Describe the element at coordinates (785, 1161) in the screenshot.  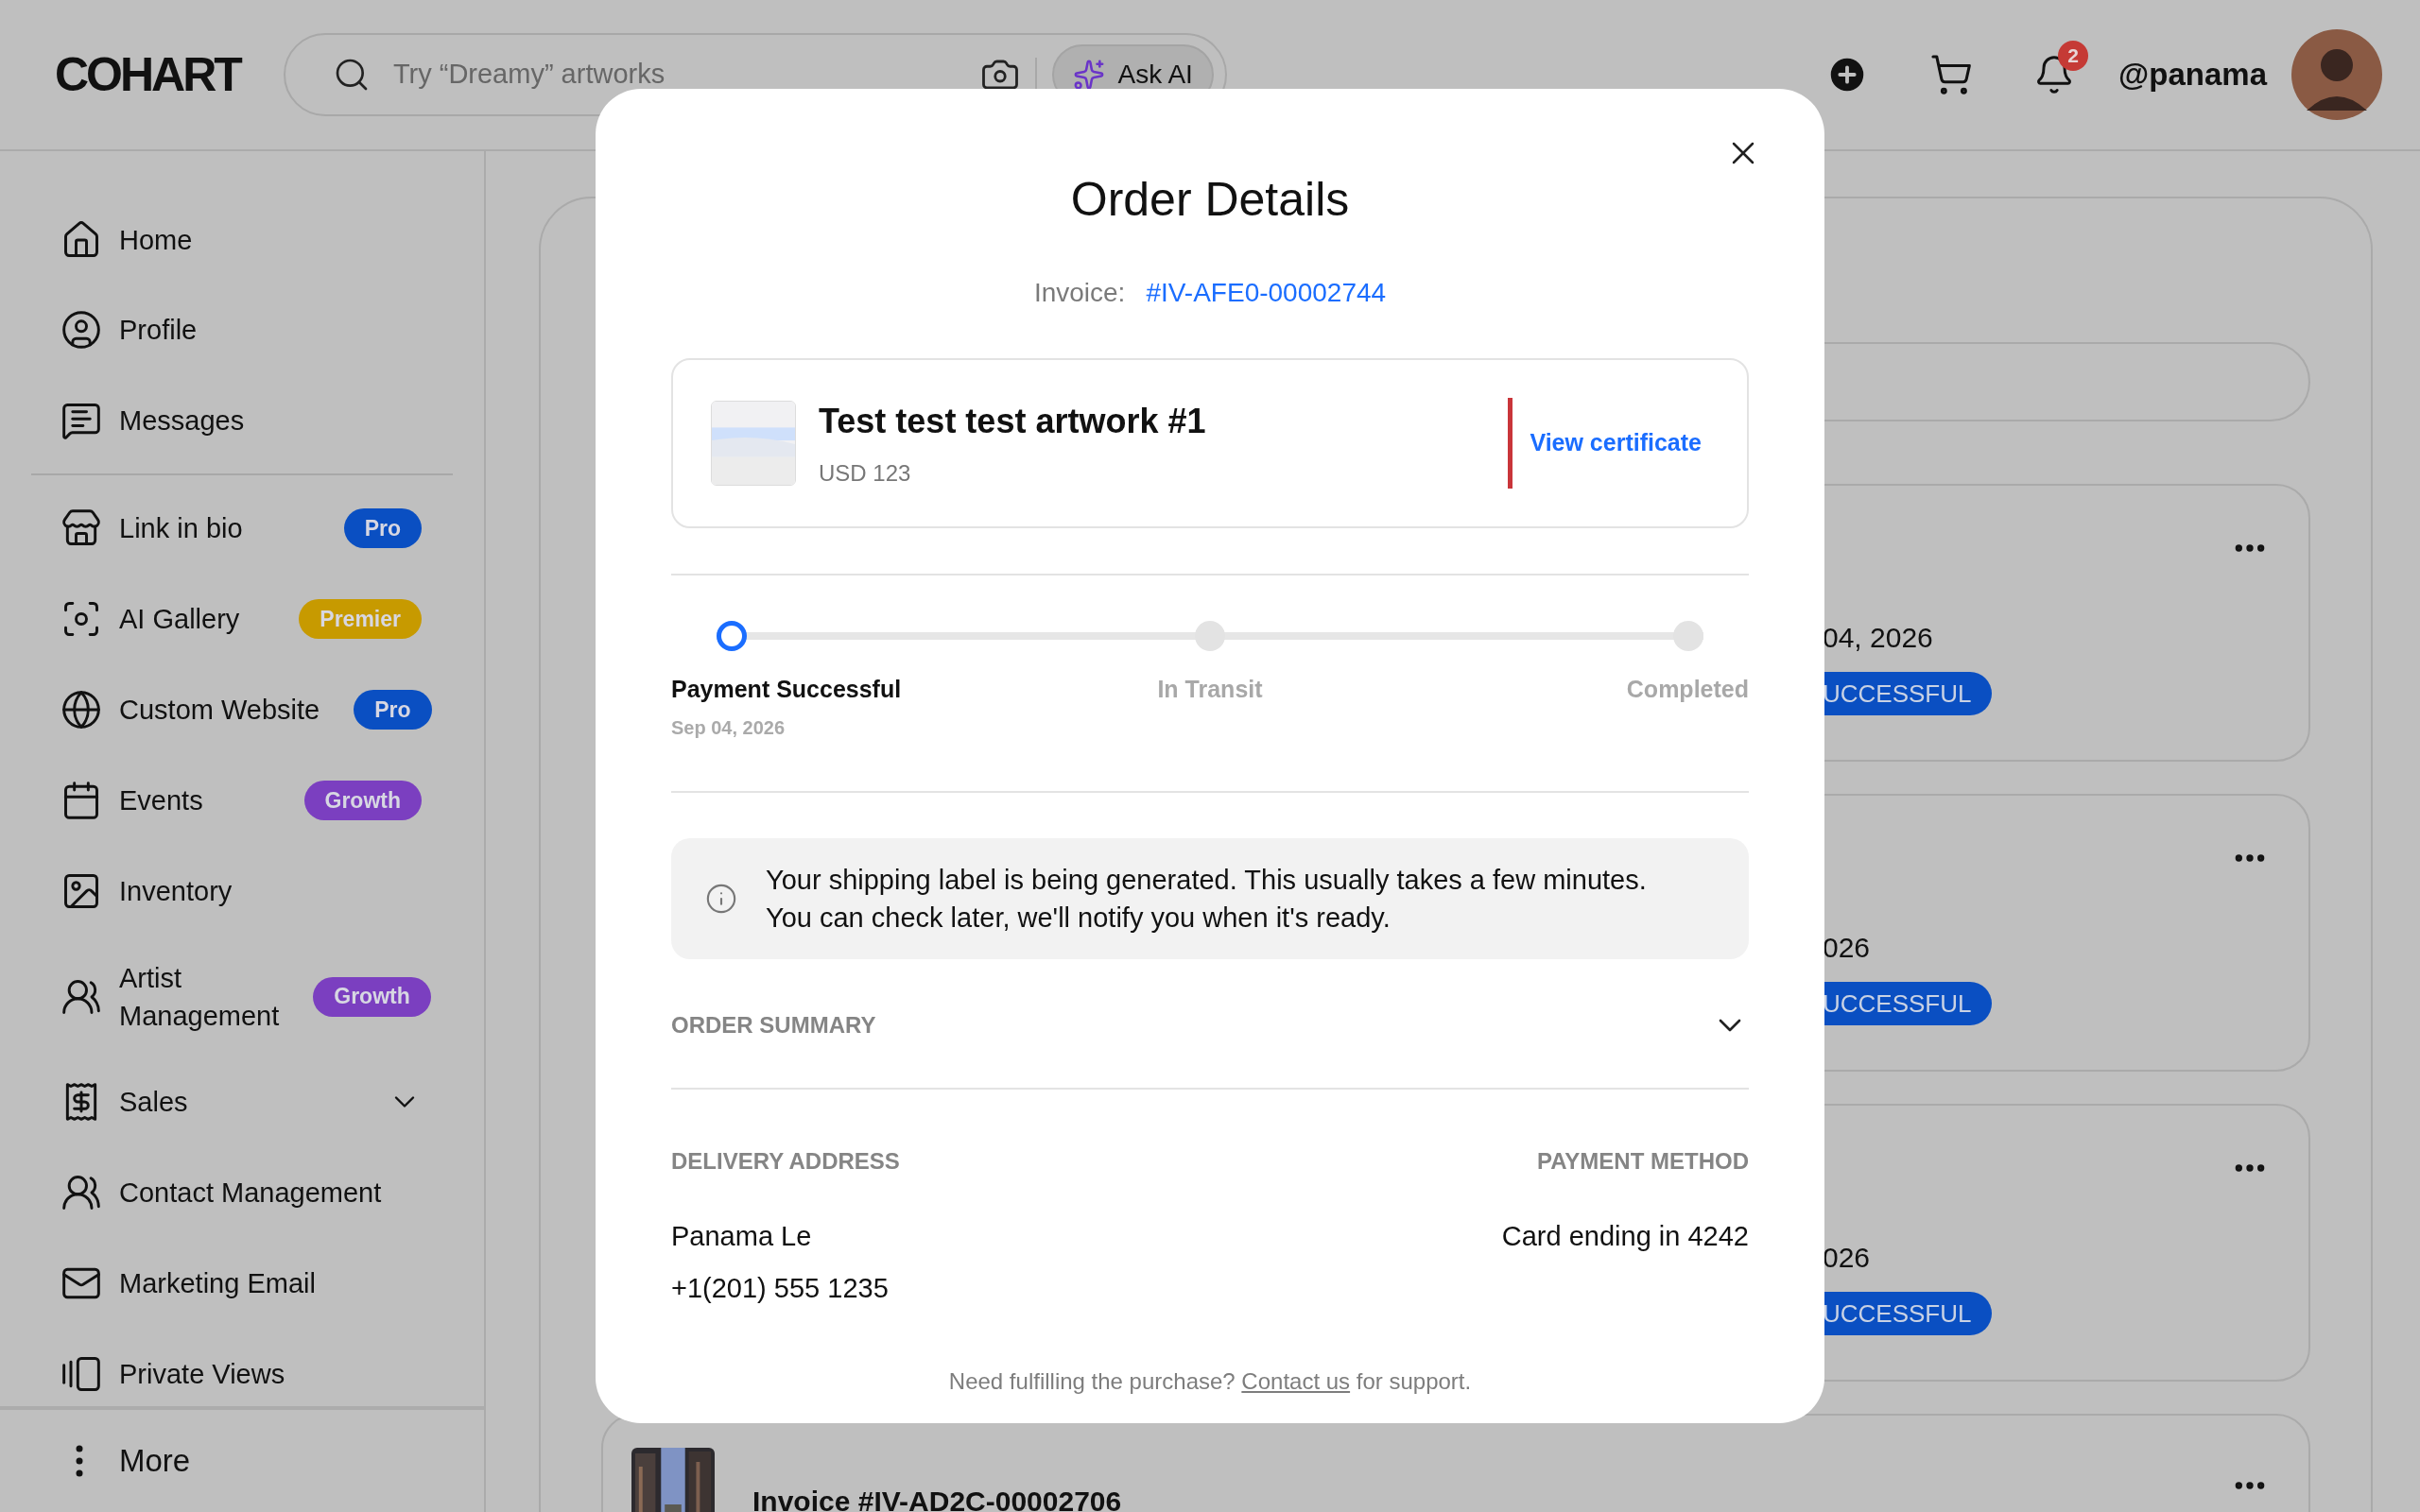
I see `section-heading: DELIVERY ADDRESS` at that location.